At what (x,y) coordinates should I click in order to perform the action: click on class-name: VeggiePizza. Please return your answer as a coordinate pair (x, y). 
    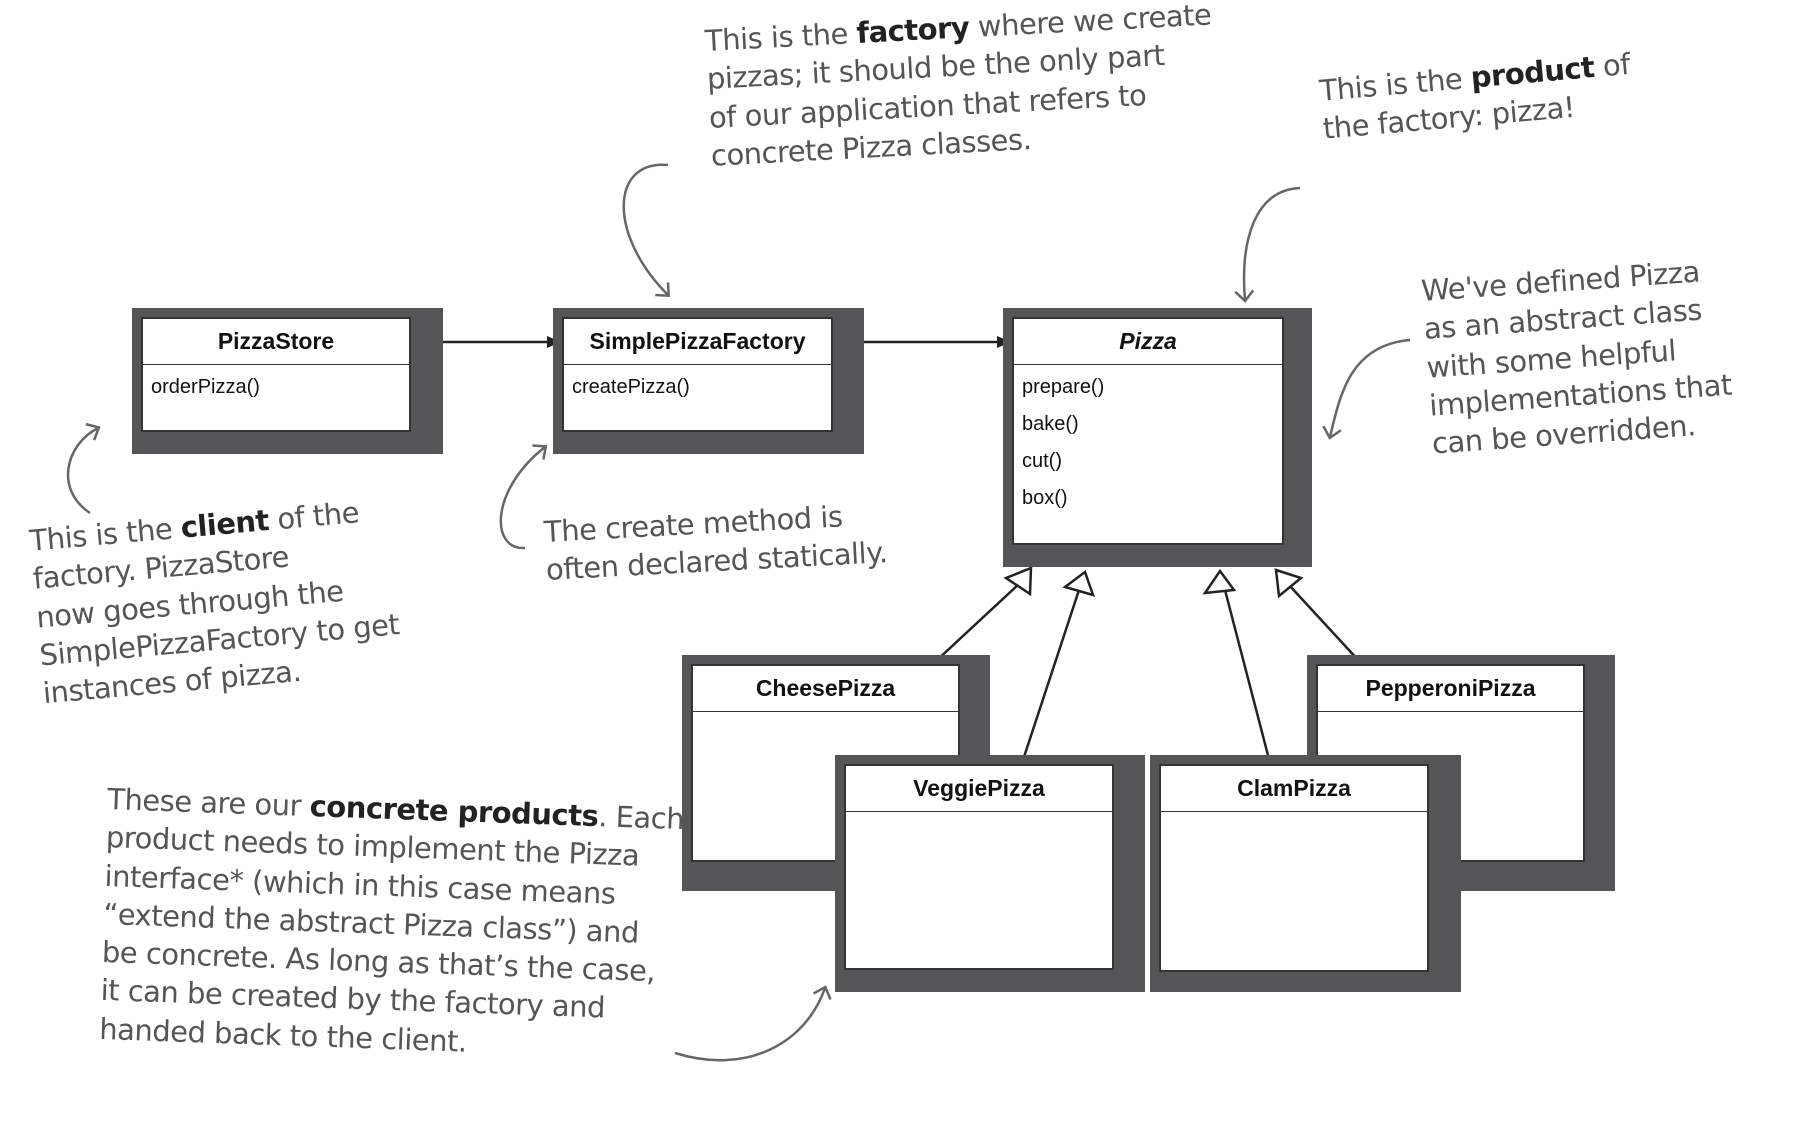
    Looking at the image, I should click on (979, 789).